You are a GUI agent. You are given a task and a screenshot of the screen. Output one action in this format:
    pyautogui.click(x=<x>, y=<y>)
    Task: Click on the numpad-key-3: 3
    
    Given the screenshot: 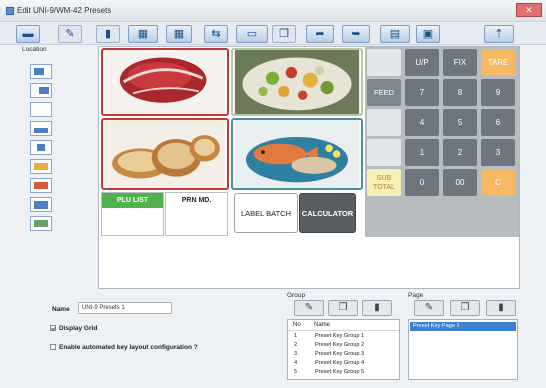 What is the action you would take?
    pyautogui.click(x=498, y=152)
    